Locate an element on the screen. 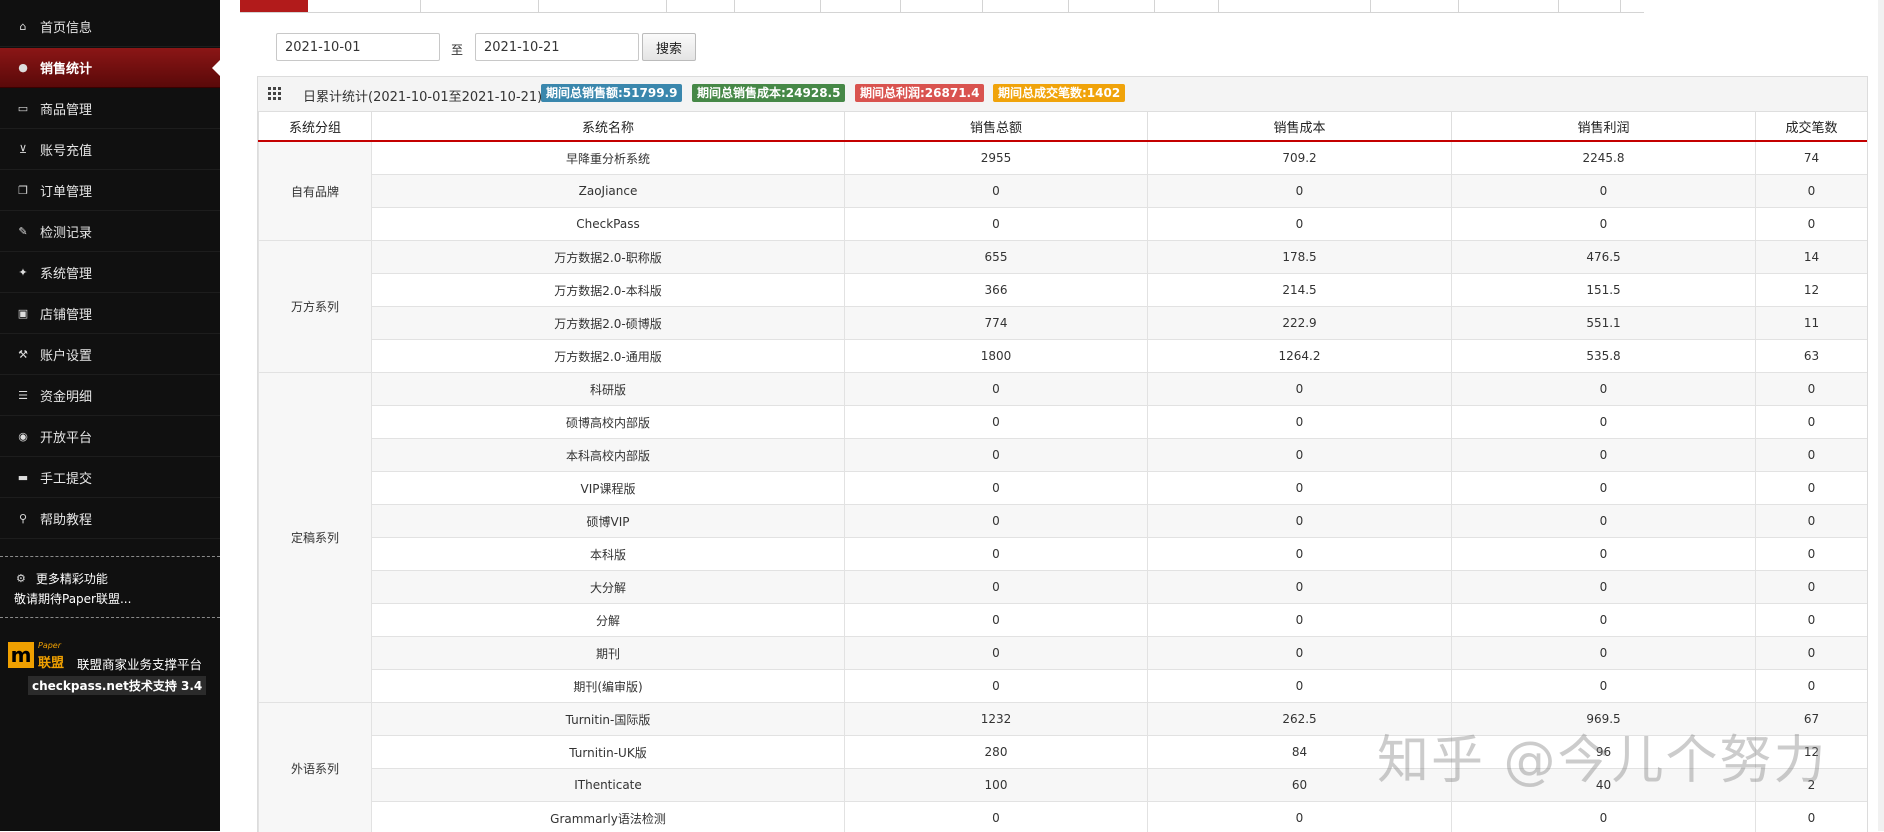 The image size is (1884, 832). sidebar-item-label: 商品管理 is located at coordinates (66, 108).